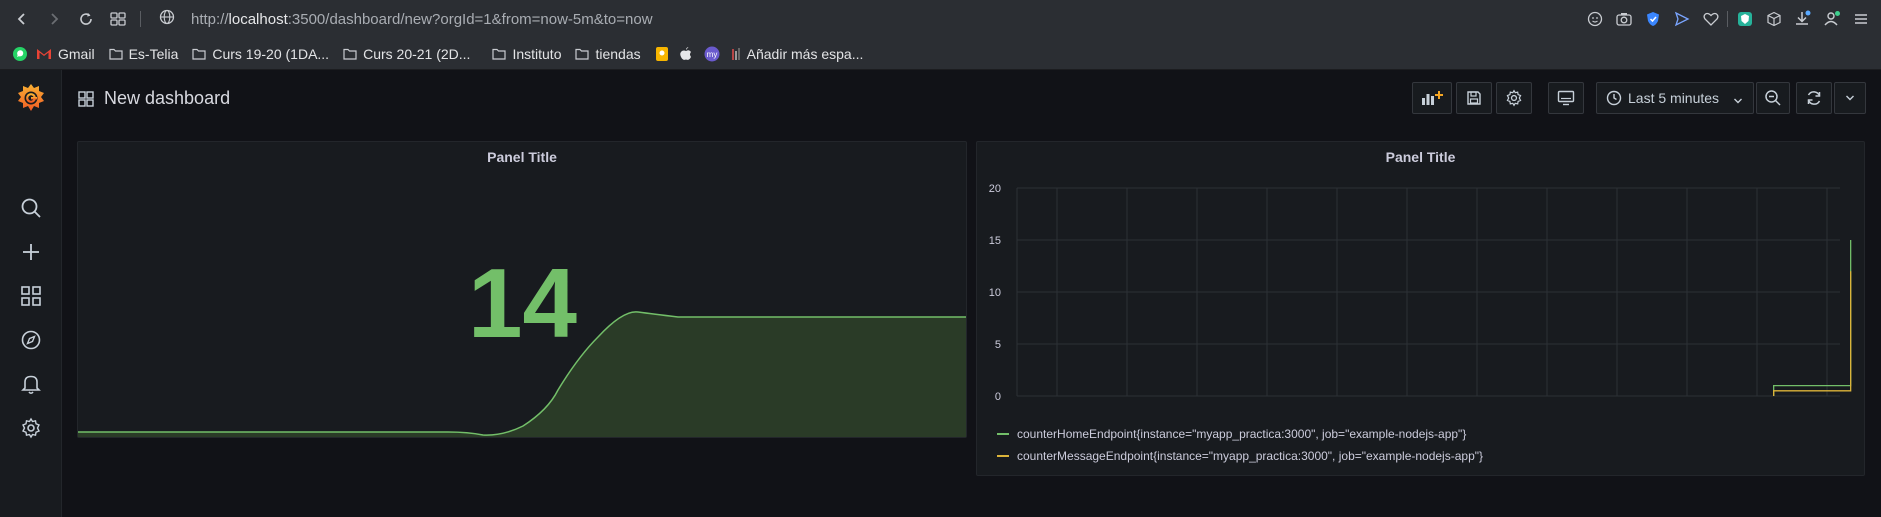 The height and width of the screenshot is (517, 1881). Describe the element at coordinates (995, 241) in the screenshot. I see `y-tick-label: 15` at that location.